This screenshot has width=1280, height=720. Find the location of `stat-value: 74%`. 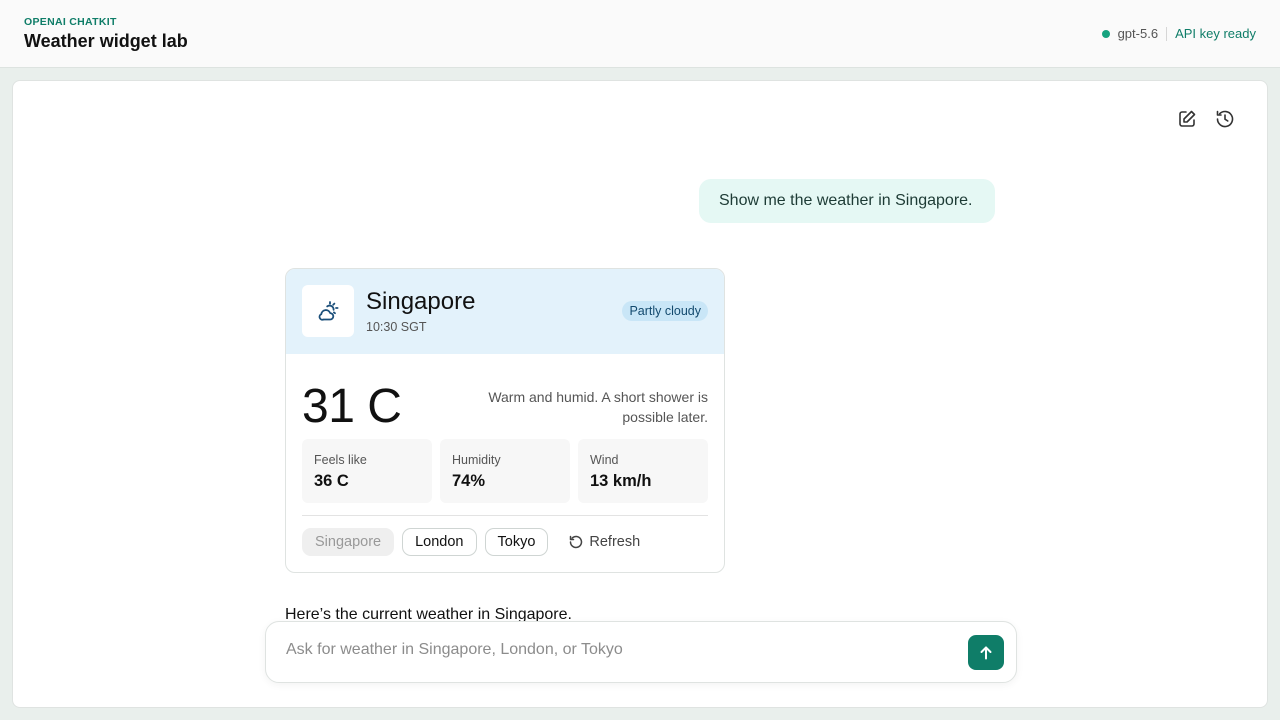

stat-value: 74% is located at coordinates (469, 481).